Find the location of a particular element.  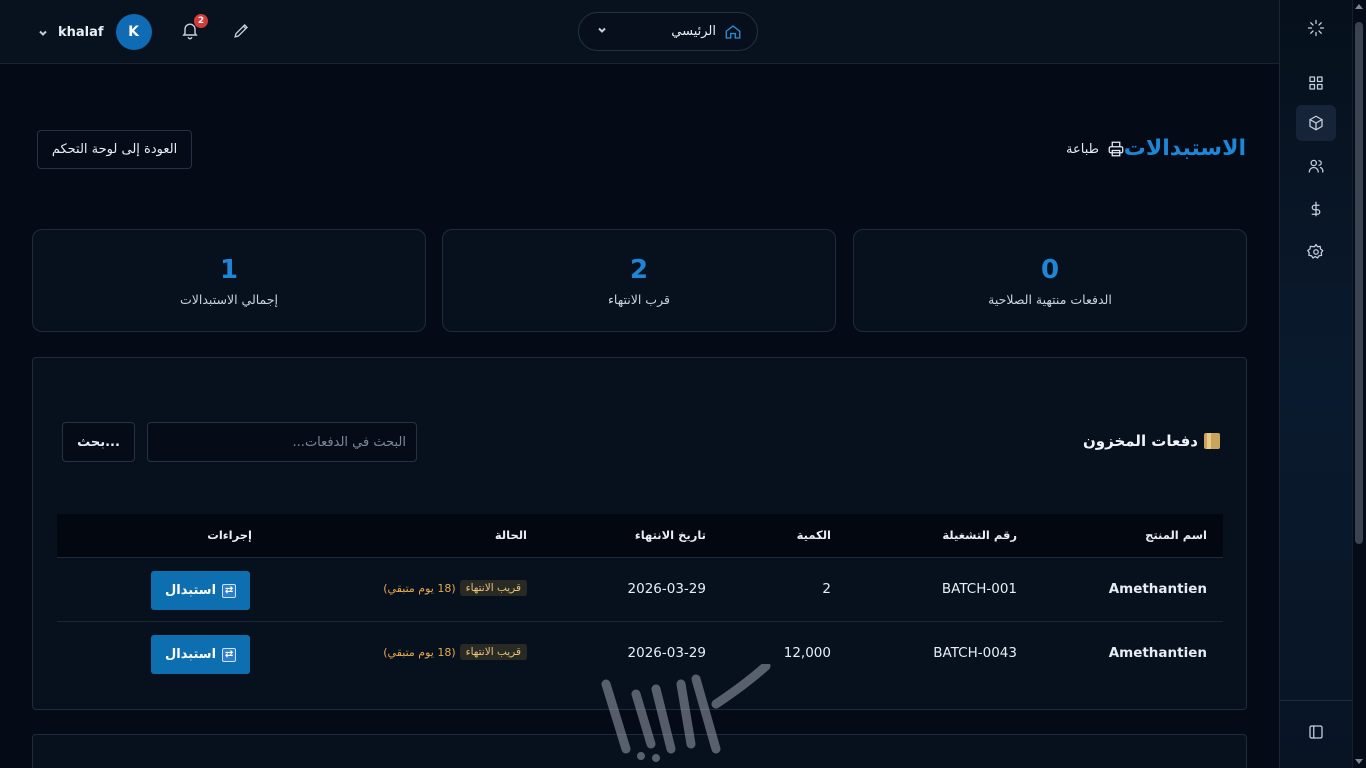

back-to-dashboard-button: العودة إلى لوحة التحكم is located at coordinates (114, 149).